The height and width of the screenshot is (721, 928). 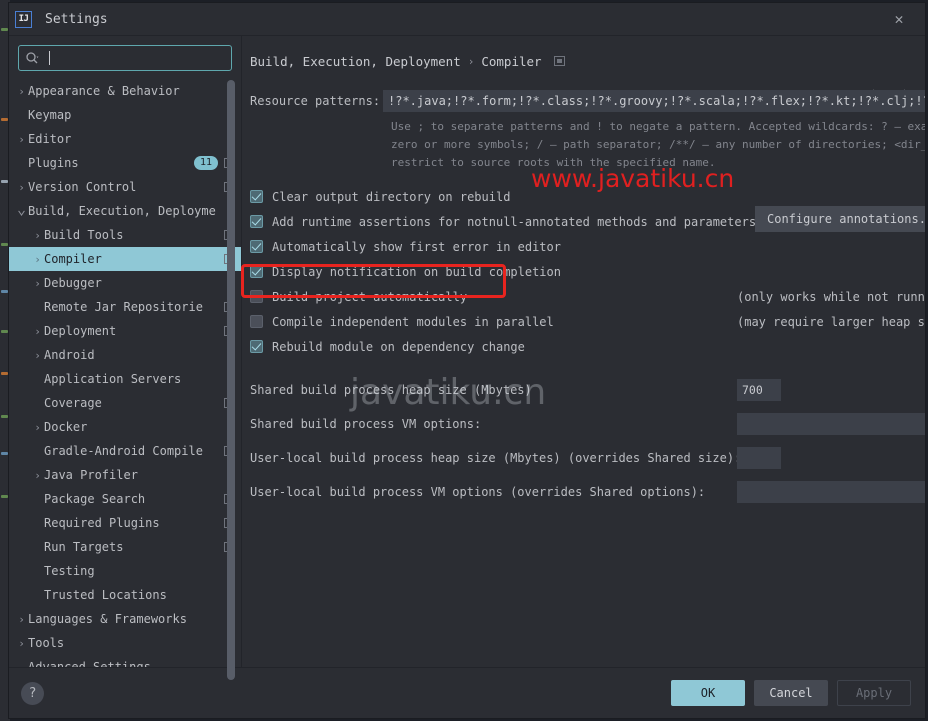 I want to click on sidebar-item-label: Android, so click(x=69, y=355).